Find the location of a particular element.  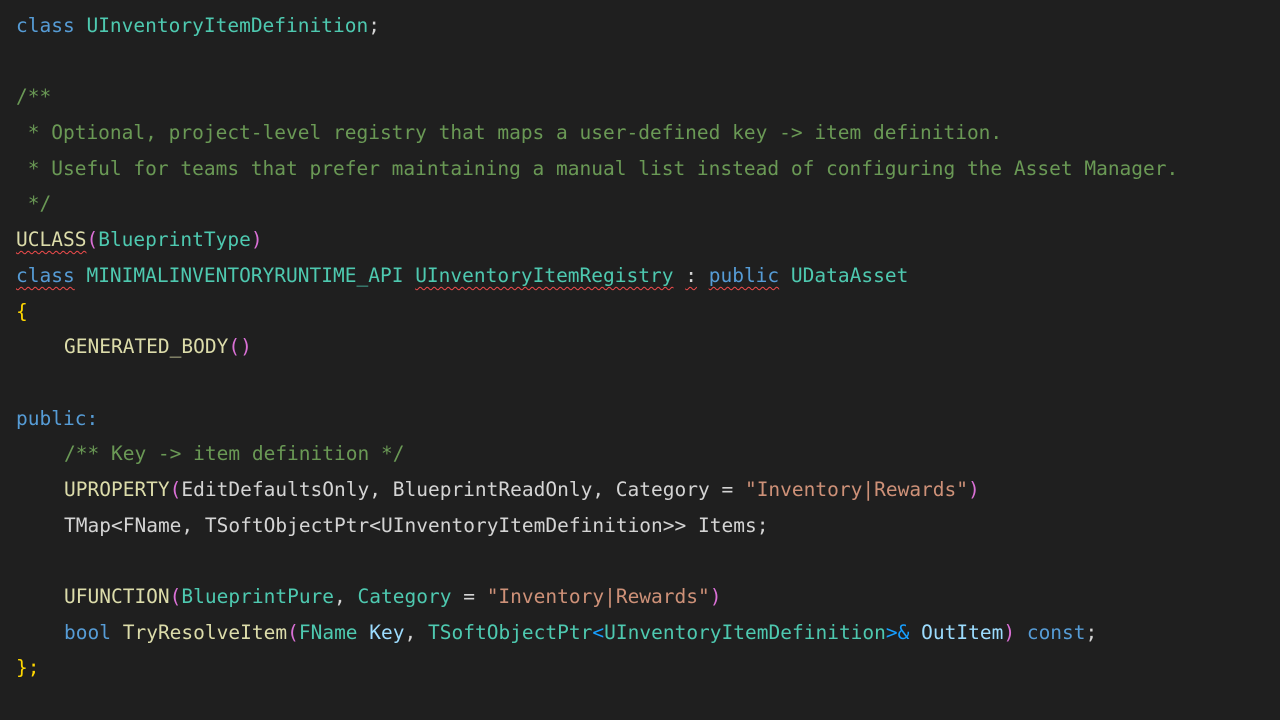

keyword: public is located at coordinates (744, 275).